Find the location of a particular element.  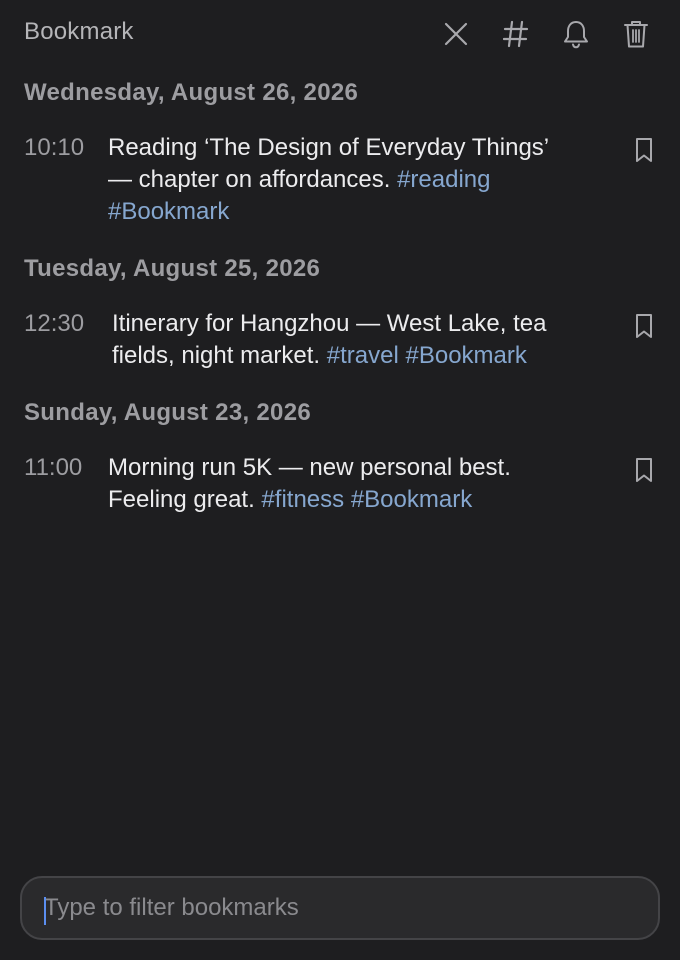

entry-text-segment: — chapter on affordances. is located at coordinates (253, 179).